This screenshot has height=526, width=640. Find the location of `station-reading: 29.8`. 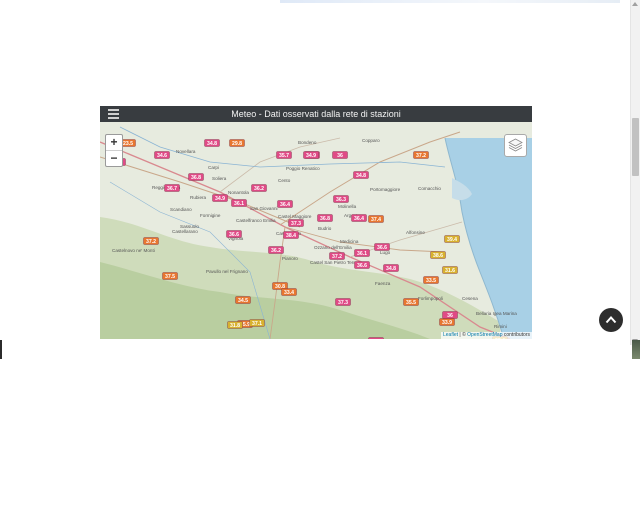

station-reading: 29.8 is located at coordinates (237, 144).